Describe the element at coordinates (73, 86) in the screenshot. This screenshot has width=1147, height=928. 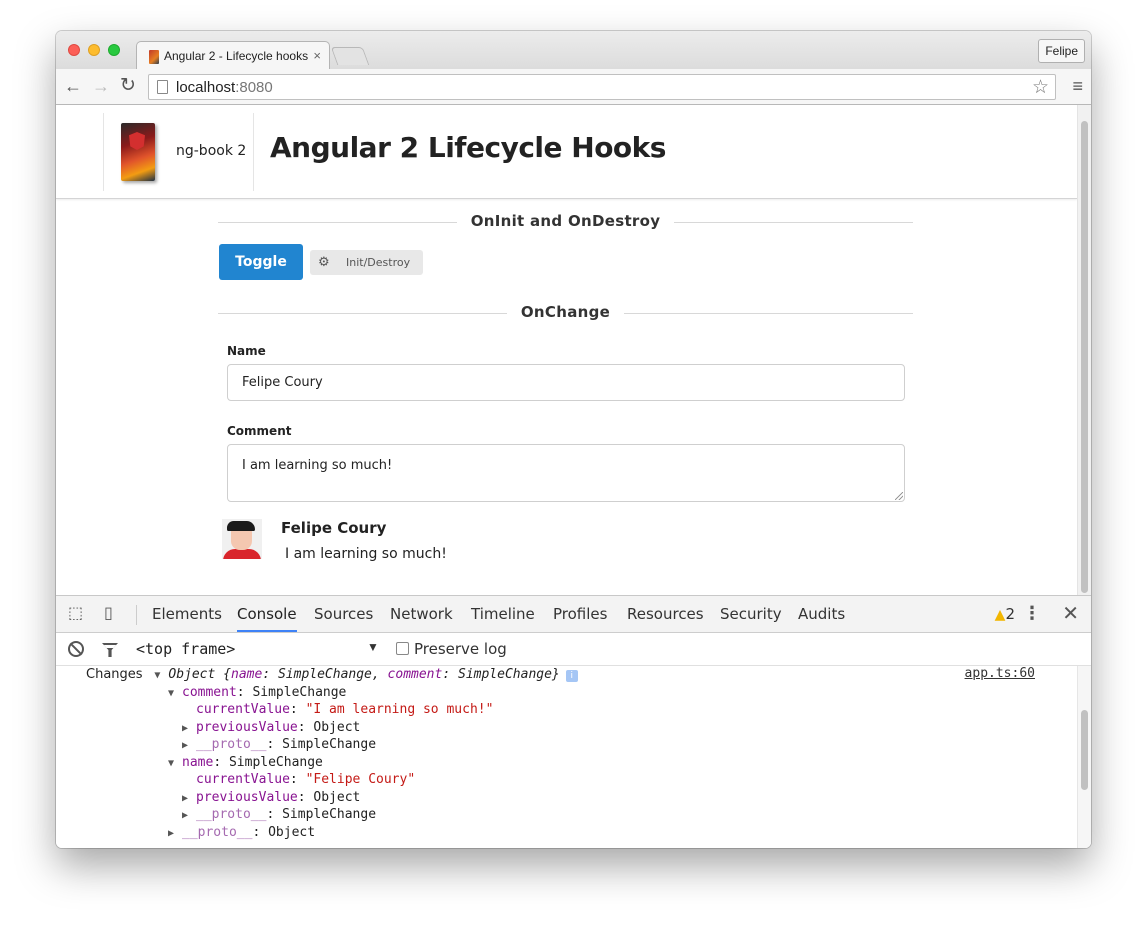
I see `back-arrow-icon: ←` at that location.